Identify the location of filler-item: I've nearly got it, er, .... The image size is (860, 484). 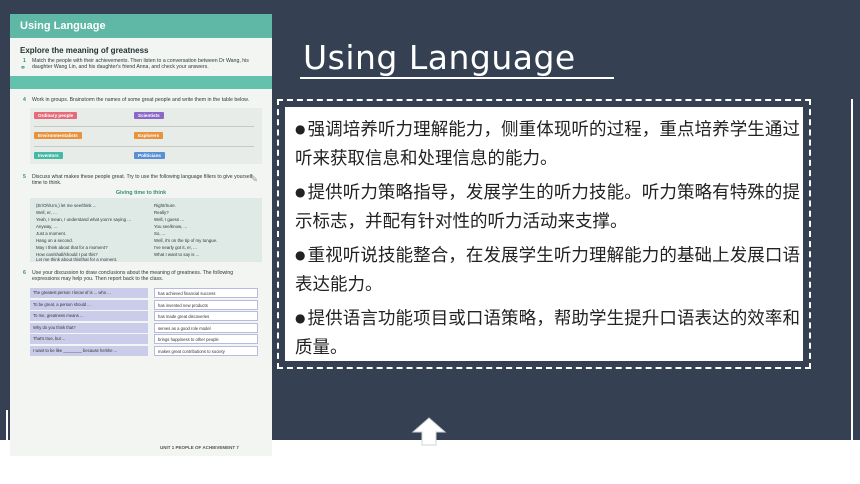
(175, 248).